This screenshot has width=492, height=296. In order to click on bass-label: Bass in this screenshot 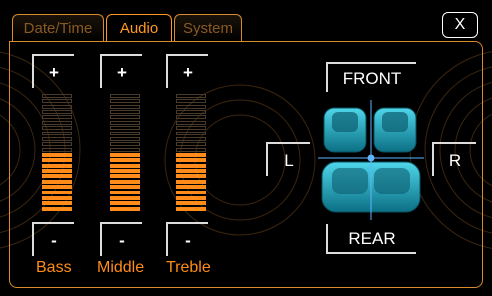, I will do `click(54, 267)`.